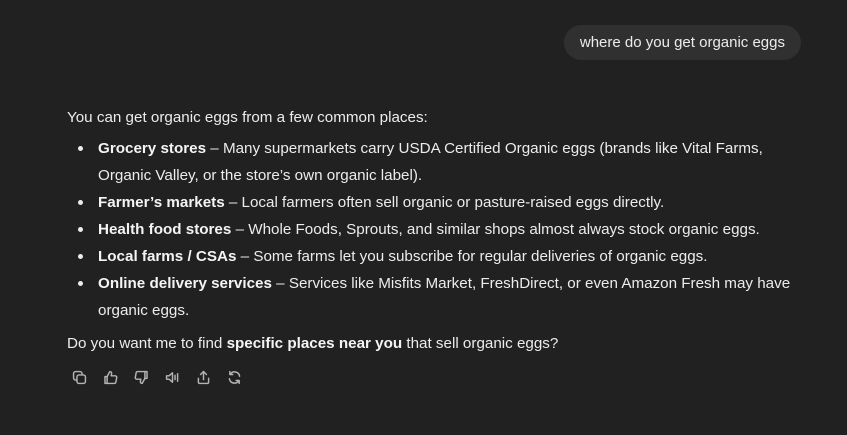 The width and height of the screenshot is (847, 435). I want to click on list-item-title: Farmer’s markets, so click(161, 202).